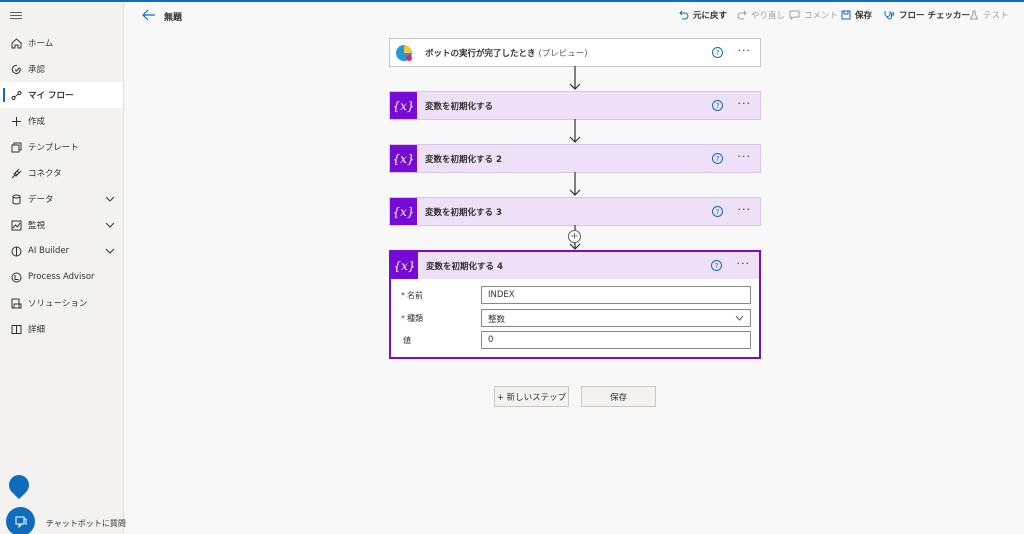 This screenshot has height=534, width=1024. What do you see at coordinates (37, 330) in the screenshot?
I see `sidebar-item-label: 詳細` at bounding box center [37, 330].